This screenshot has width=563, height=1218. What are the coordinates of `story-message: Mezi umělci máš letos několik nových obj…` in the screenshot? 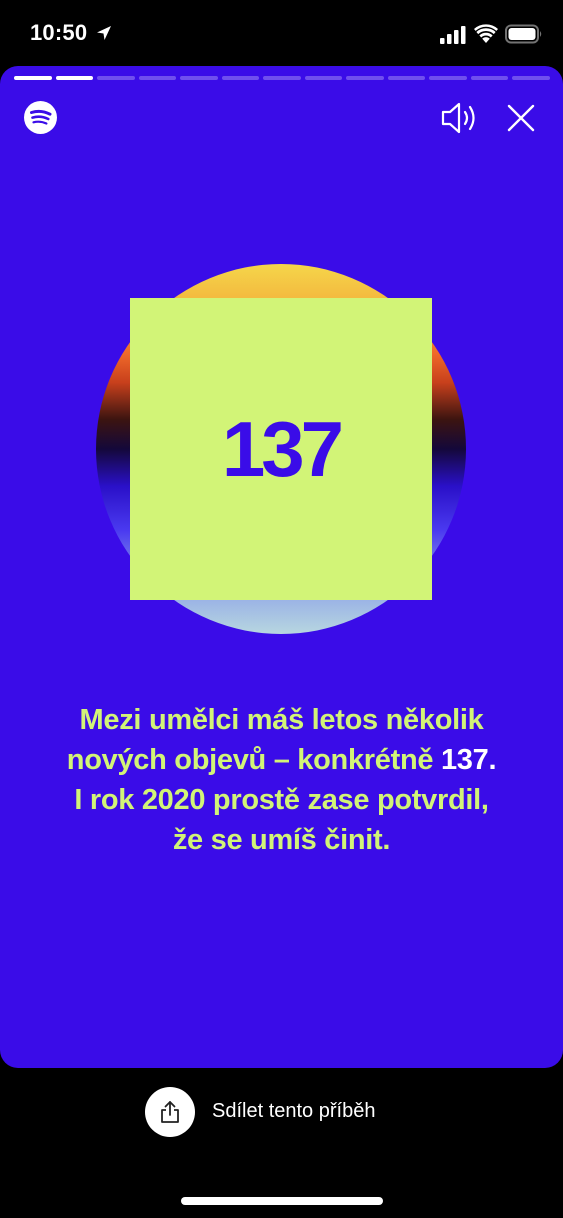 It's located at (281, 780).